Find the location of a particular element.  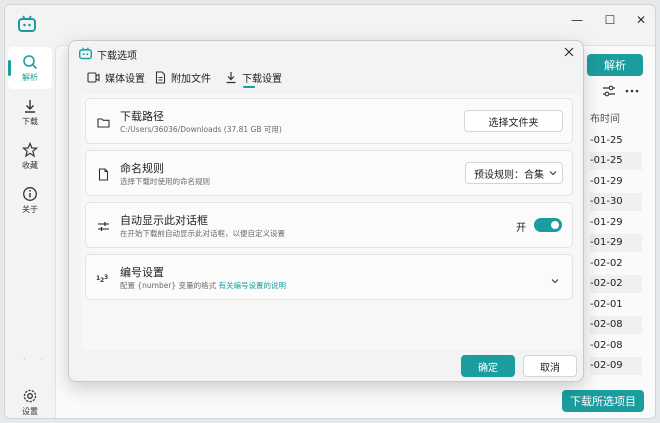

expand-chevron is located at coordinates (555, 280).